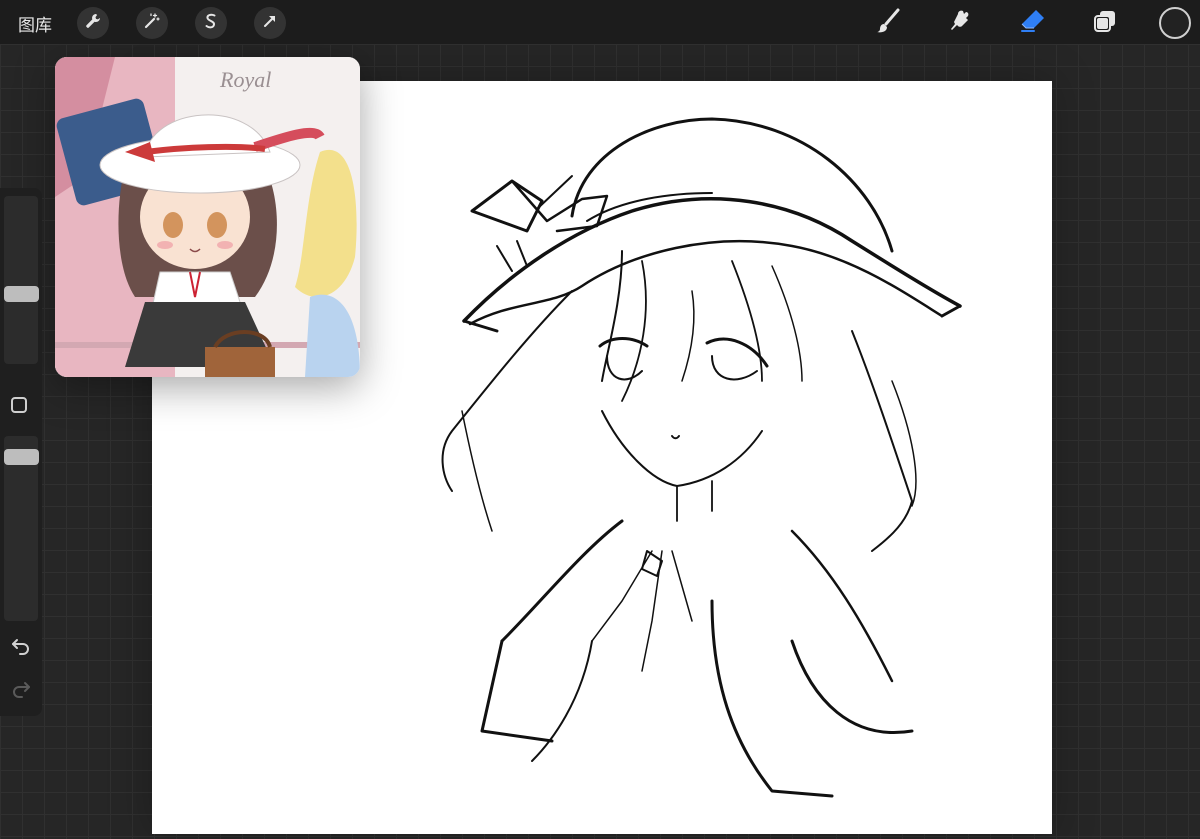  I want to click on brush-size-slider, so click(21, 280).